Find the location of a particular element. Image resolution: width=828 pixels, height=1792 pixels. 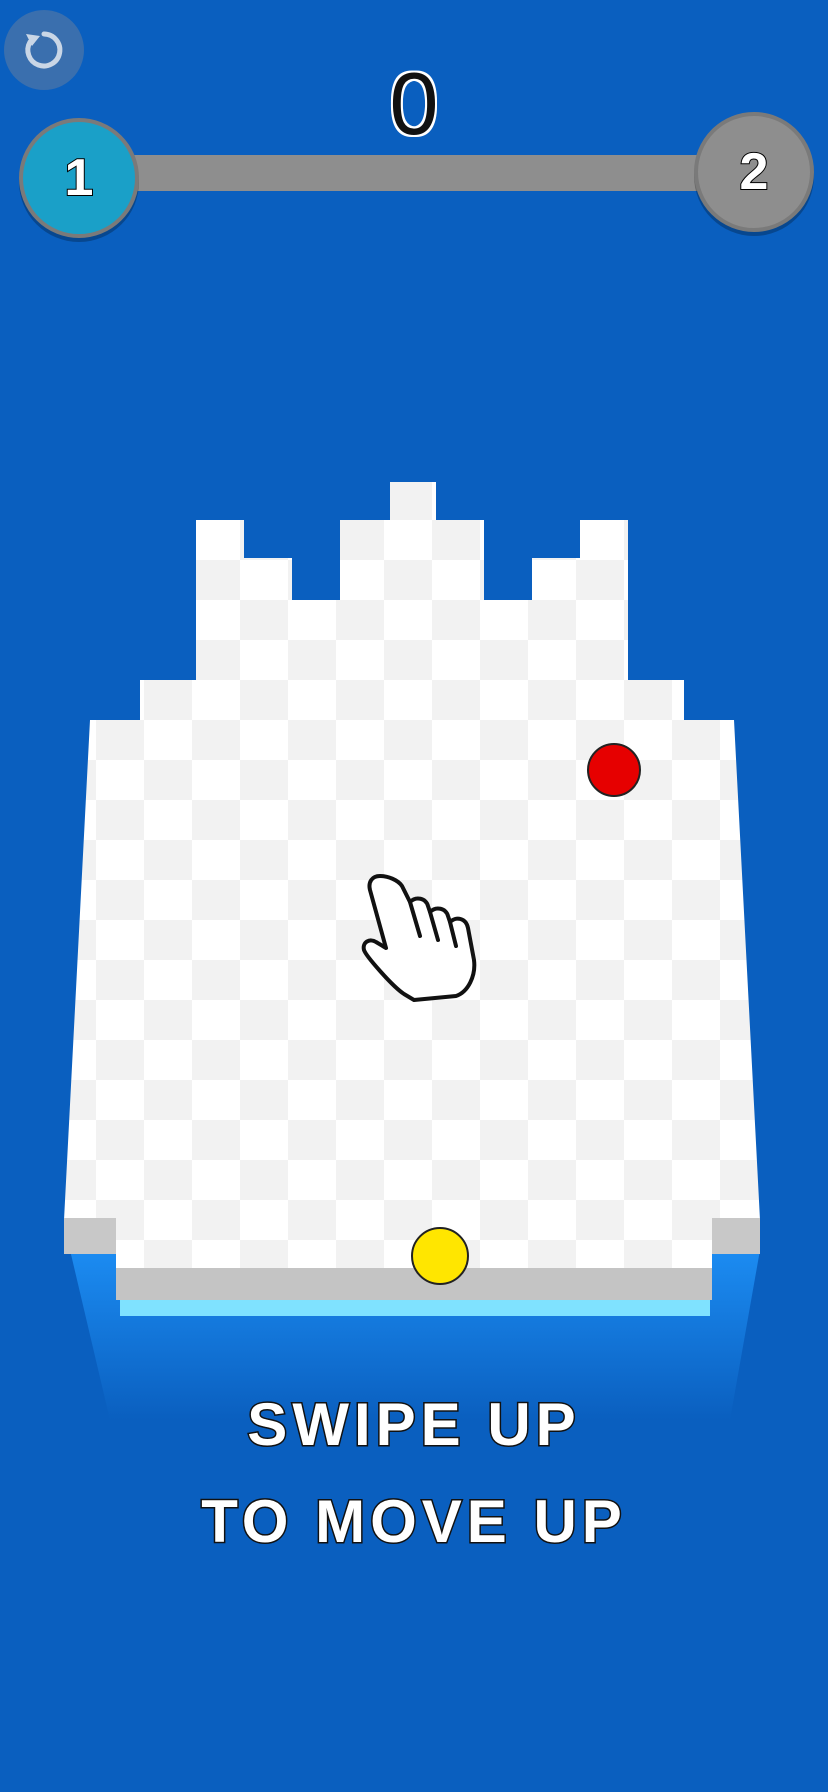

player-ball is located at coordinates (440, 1256).